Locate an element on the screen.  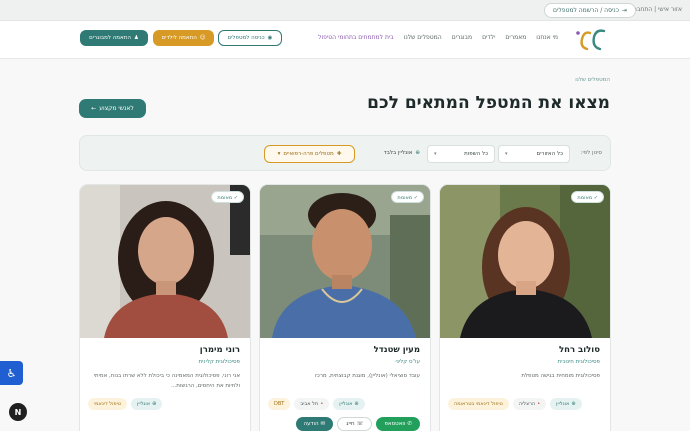
paramedical-label: מטפלים פרה-רפואיים is located at coordinates (308, 154).